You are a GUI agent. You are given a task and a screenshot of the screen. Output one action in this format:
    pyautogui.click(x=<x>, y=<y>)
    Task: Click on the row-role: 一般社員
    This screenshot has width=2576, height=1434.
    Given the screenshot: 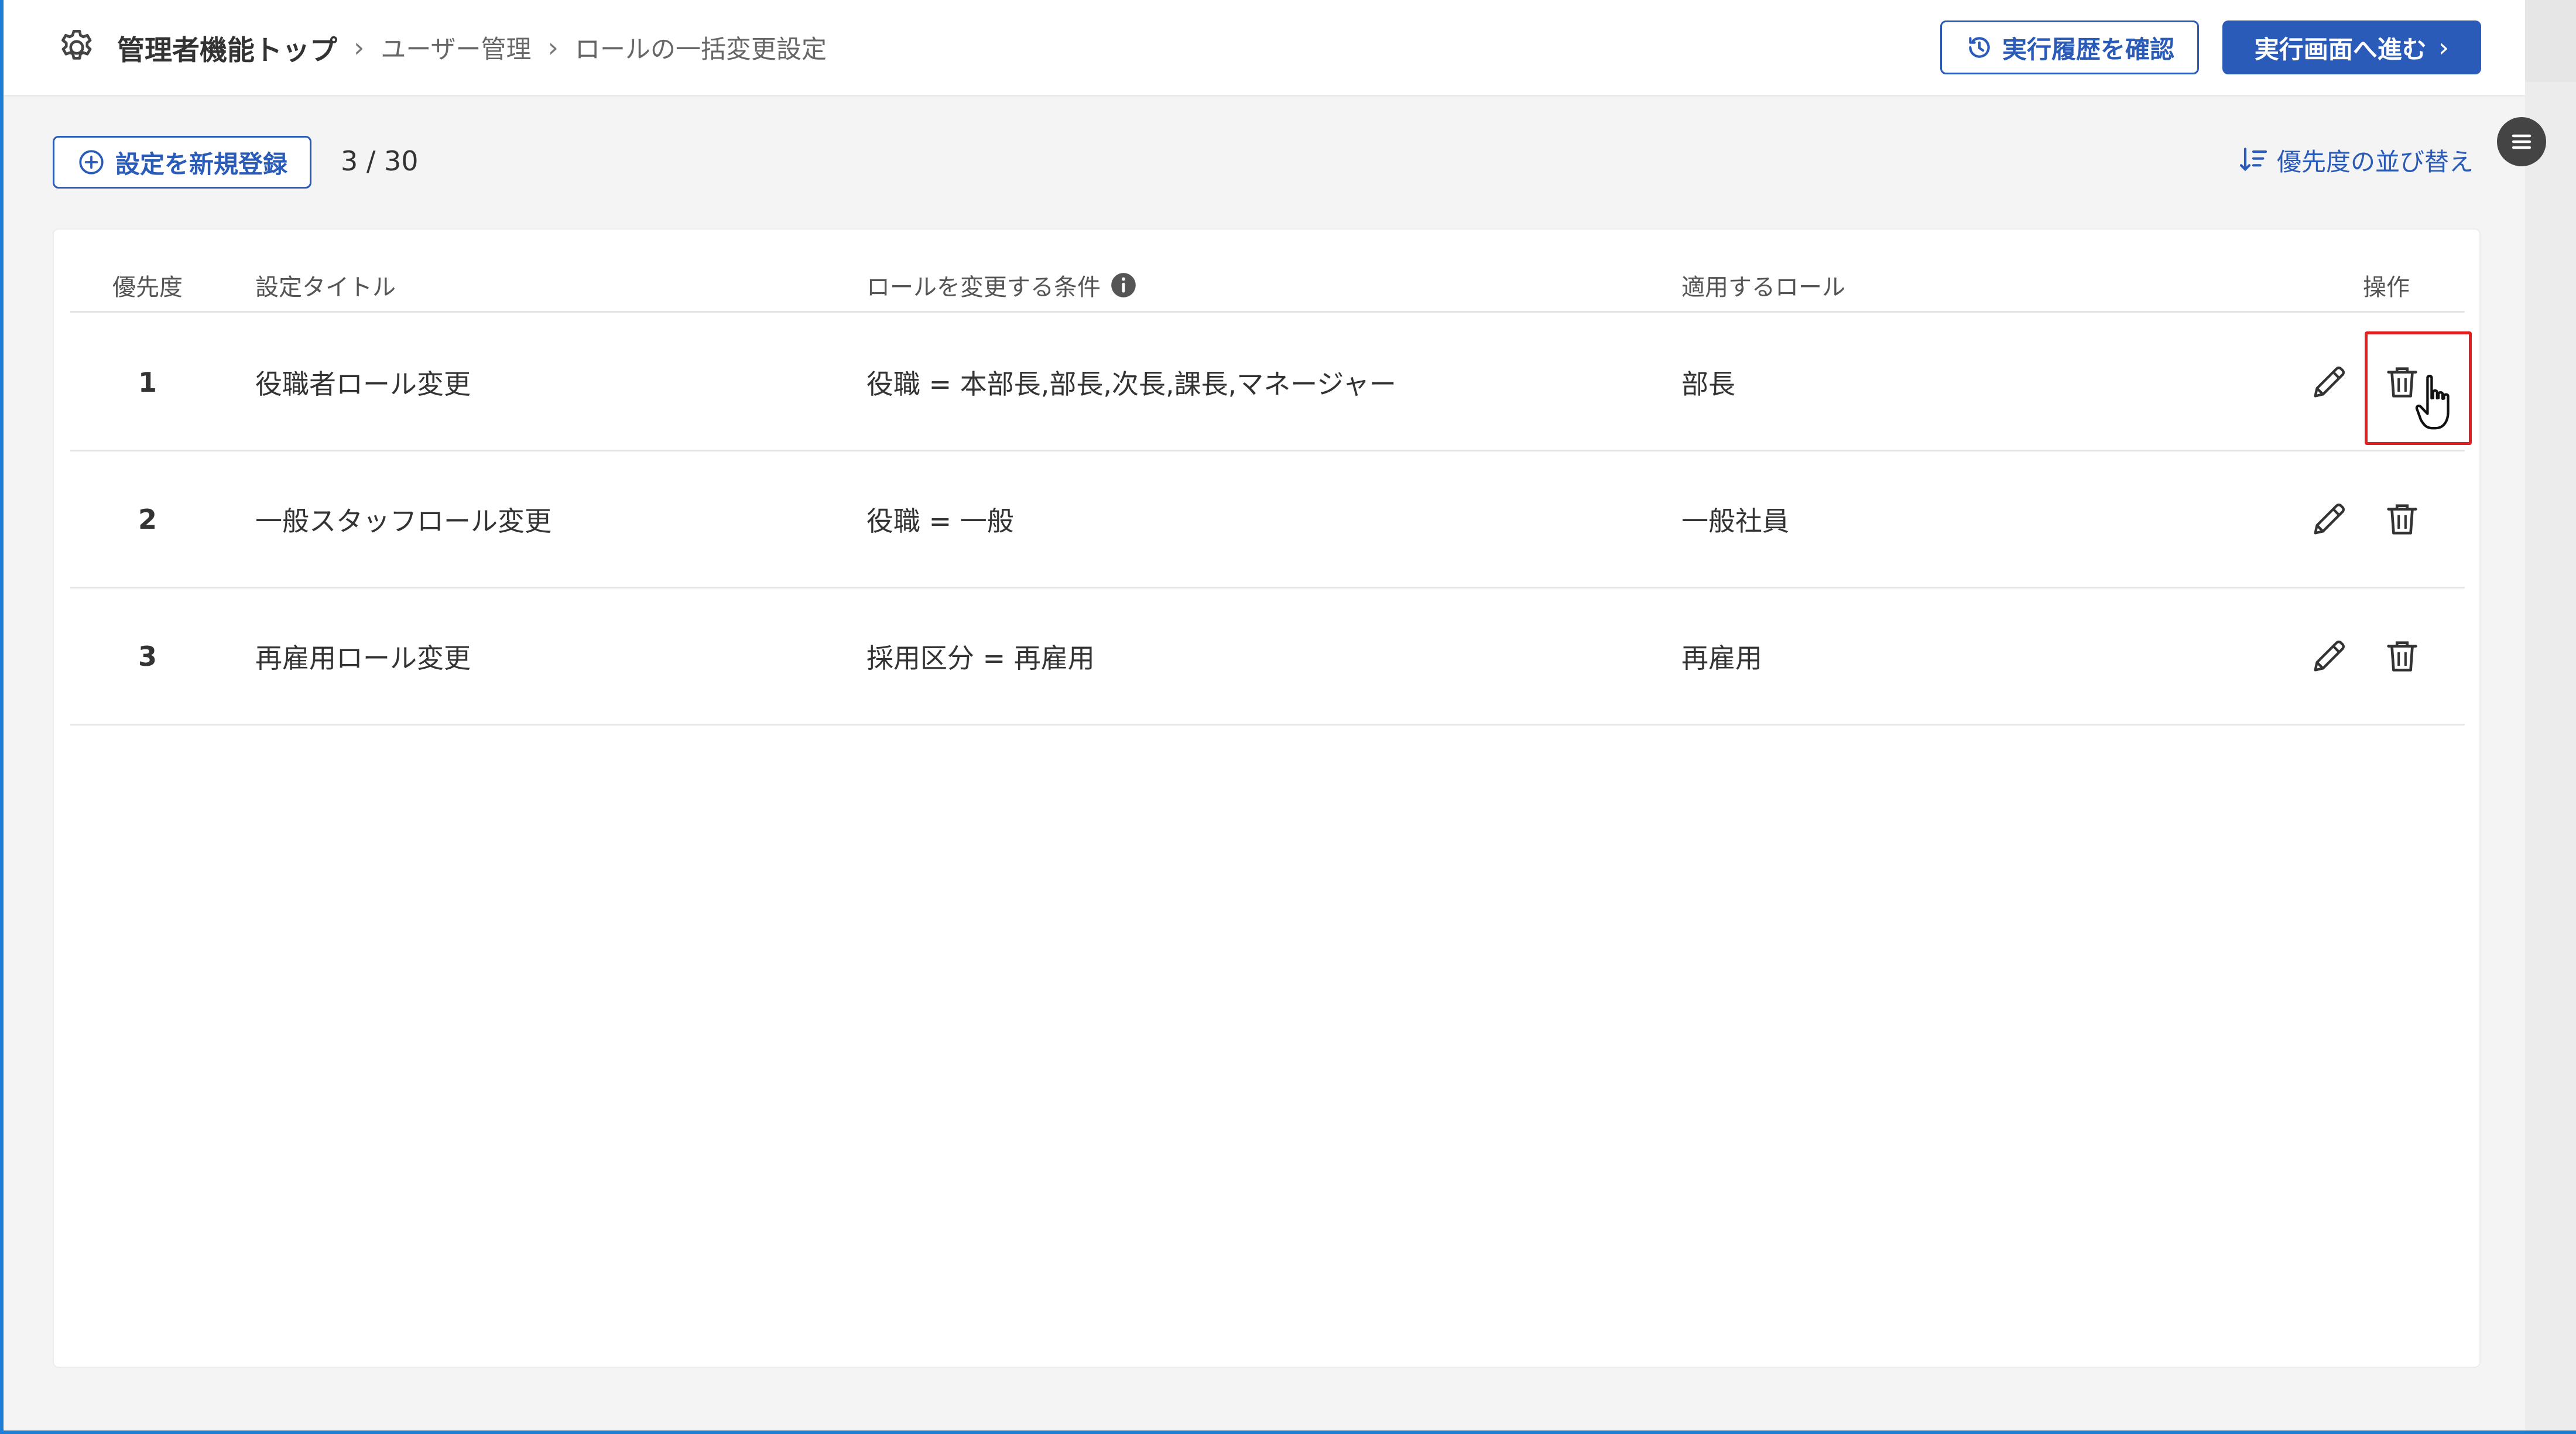 What is the action you would take?
    pyautogui.click(x=1735, y=521)
    